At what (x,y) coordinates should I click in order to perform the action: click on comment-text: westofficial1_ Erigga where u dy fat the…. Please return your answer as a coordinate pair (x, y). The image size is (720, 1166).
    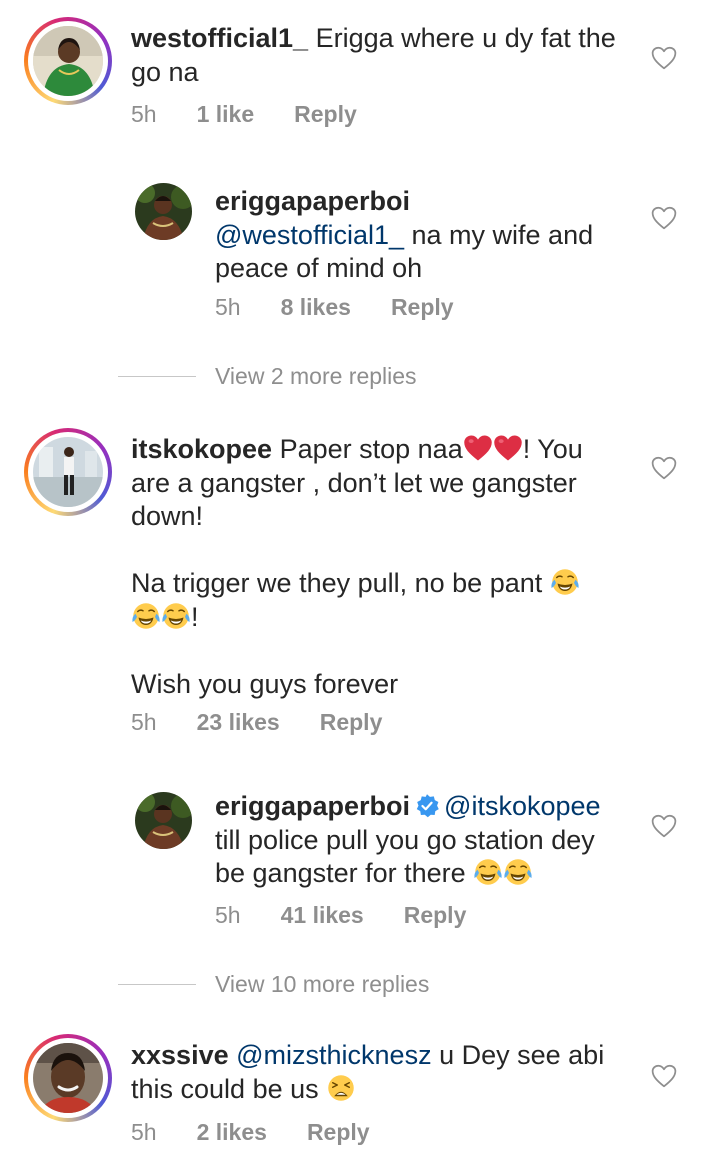
    Looking at the image, I should click on (381, 55).